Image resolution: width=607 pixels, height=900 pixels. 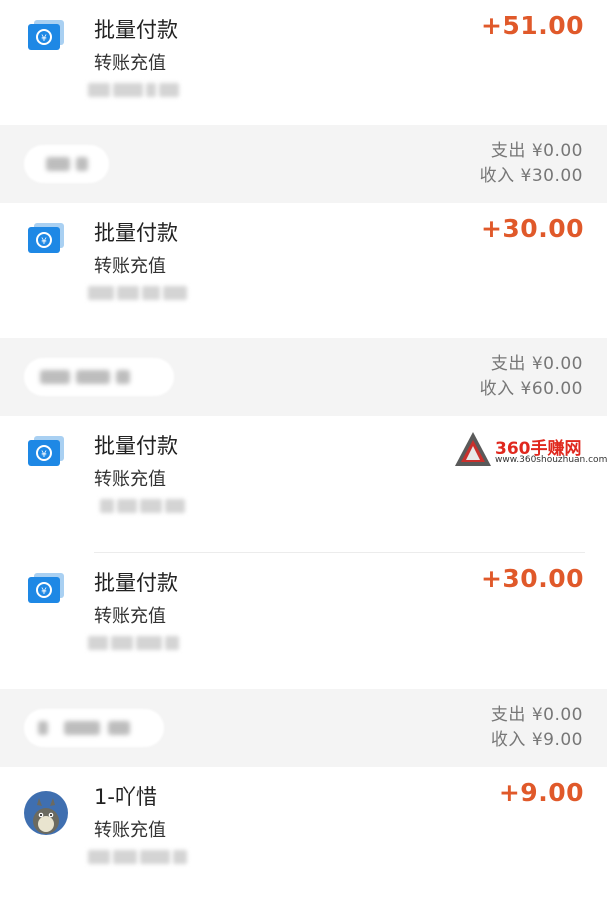 What do you see at coordinates (473, 449) in the screenshot?
I see `watermark-logo-icon` at bounding box center [473, 449].